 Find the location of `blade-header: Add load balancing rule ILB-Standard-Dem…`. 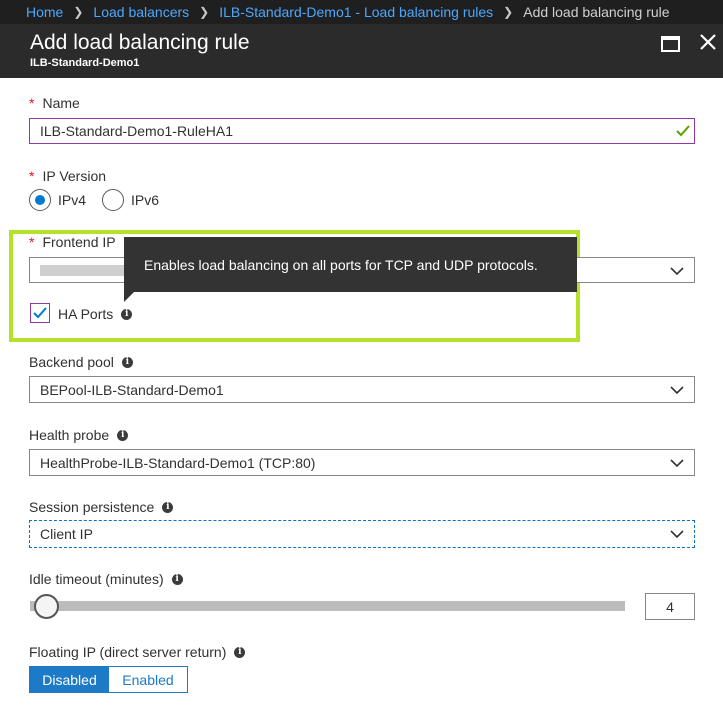

blade-header: Add load balancing rule ILB-Standard-Dem… is located at coordinates (361, 51).